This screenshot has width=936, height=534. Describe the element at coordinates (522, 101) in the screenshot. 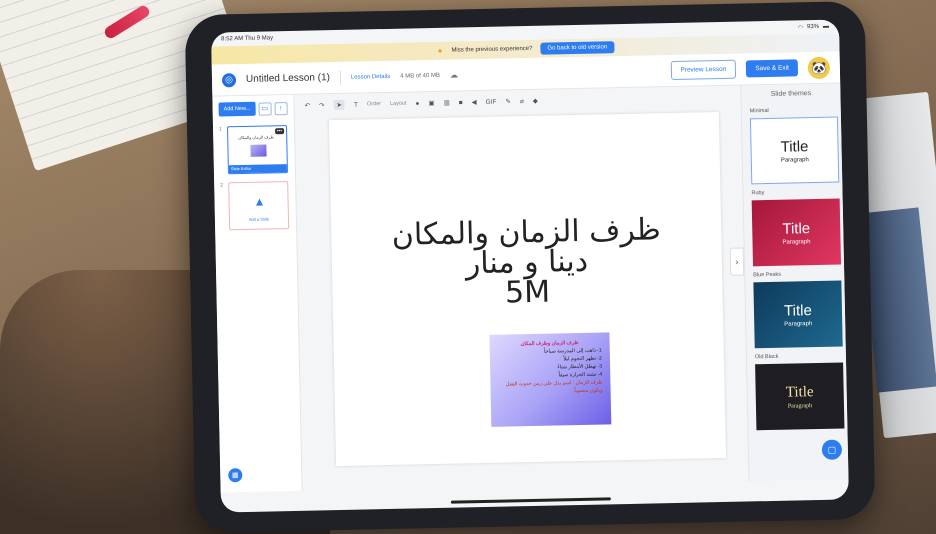

I see `highlighter-icon: ⌀` at that location.